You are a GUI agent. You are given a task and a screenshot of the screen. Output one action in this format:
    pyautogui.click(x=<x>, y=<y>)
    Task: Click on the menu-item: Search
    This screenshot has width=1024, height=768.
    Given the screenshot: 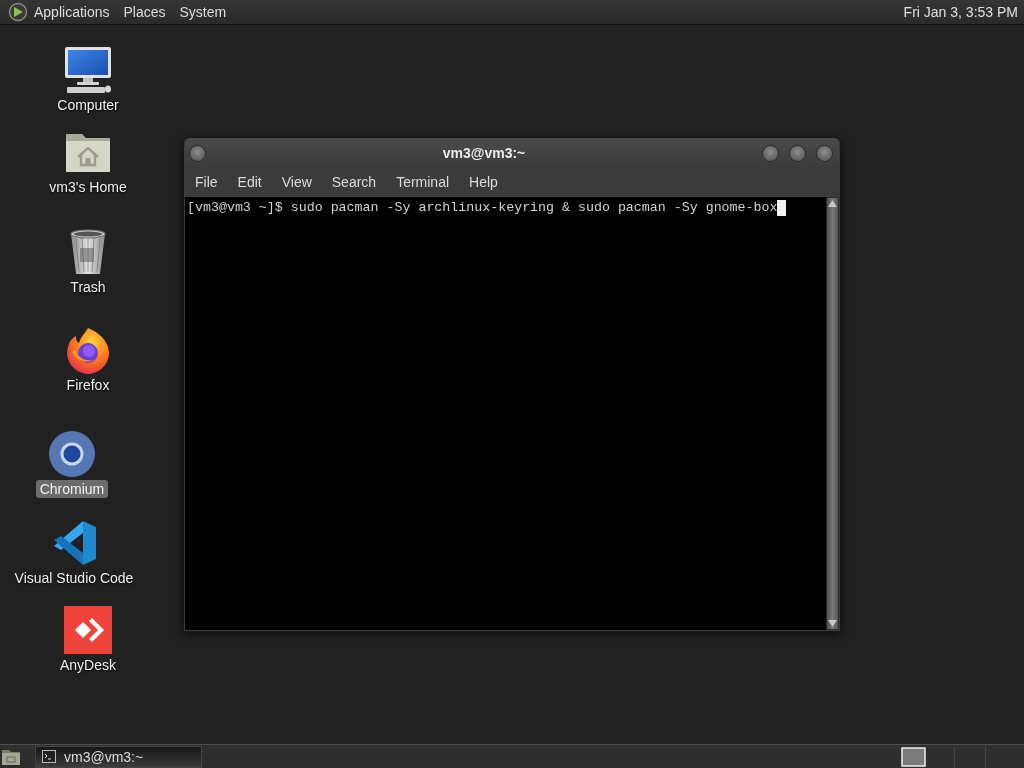 What is the action you would take?
    pyautogui.click(x=354, y=182)
    